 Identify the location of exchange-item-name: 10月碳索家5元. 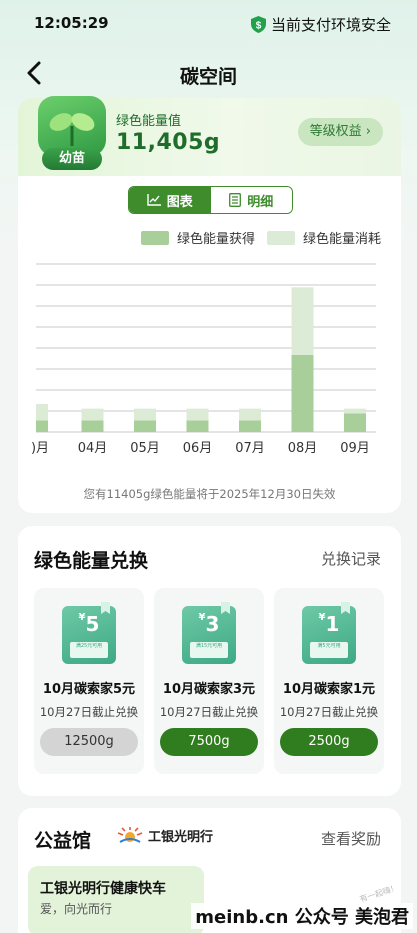
(89, 689).